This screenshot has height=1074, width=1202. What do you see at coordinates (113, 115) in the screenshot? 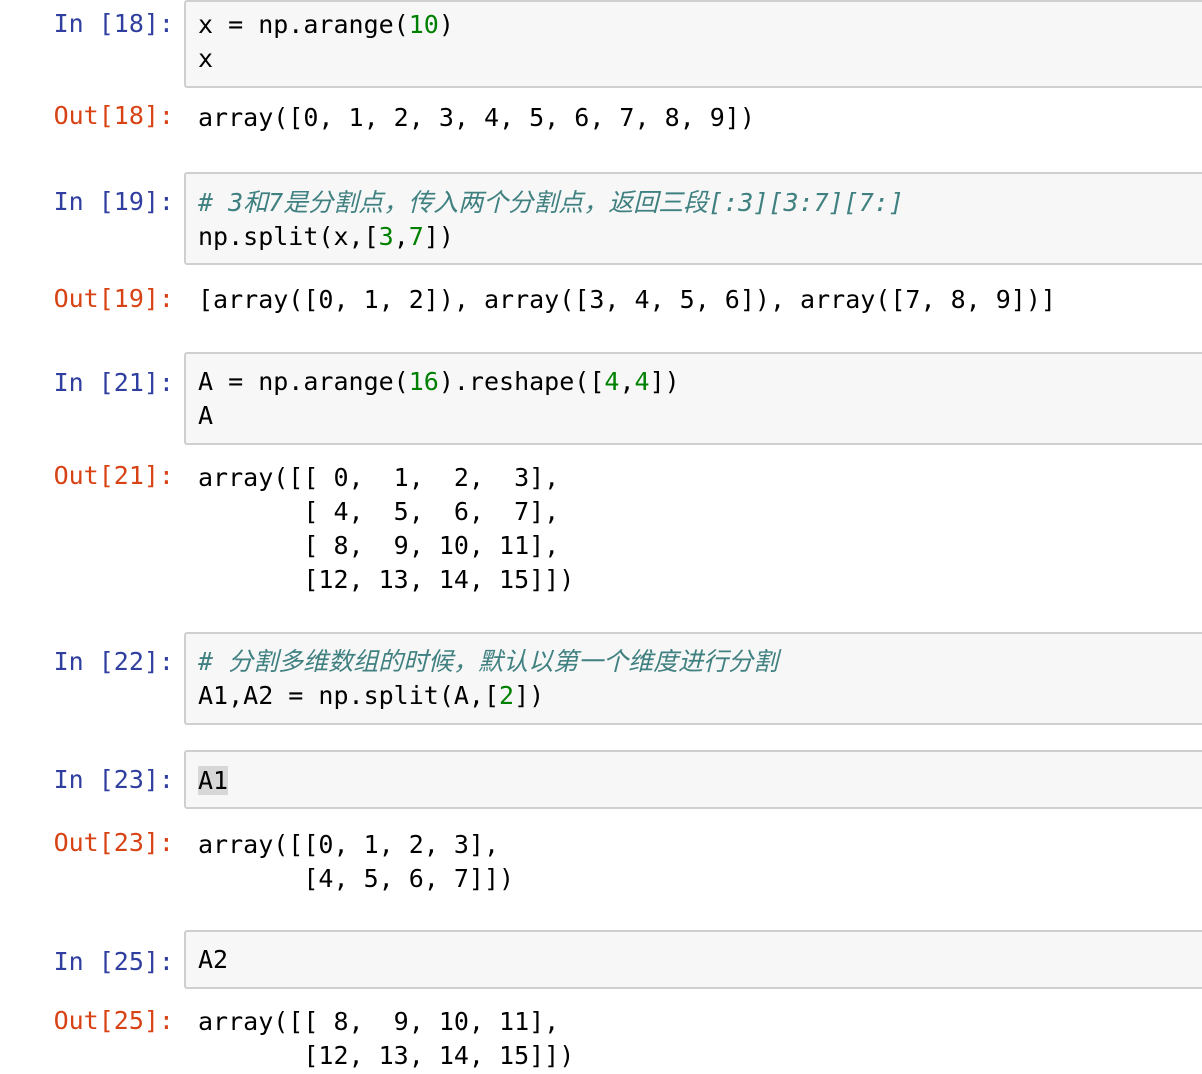
I see `out-prompt: Out[18]:` at bounding box center [113, 115].